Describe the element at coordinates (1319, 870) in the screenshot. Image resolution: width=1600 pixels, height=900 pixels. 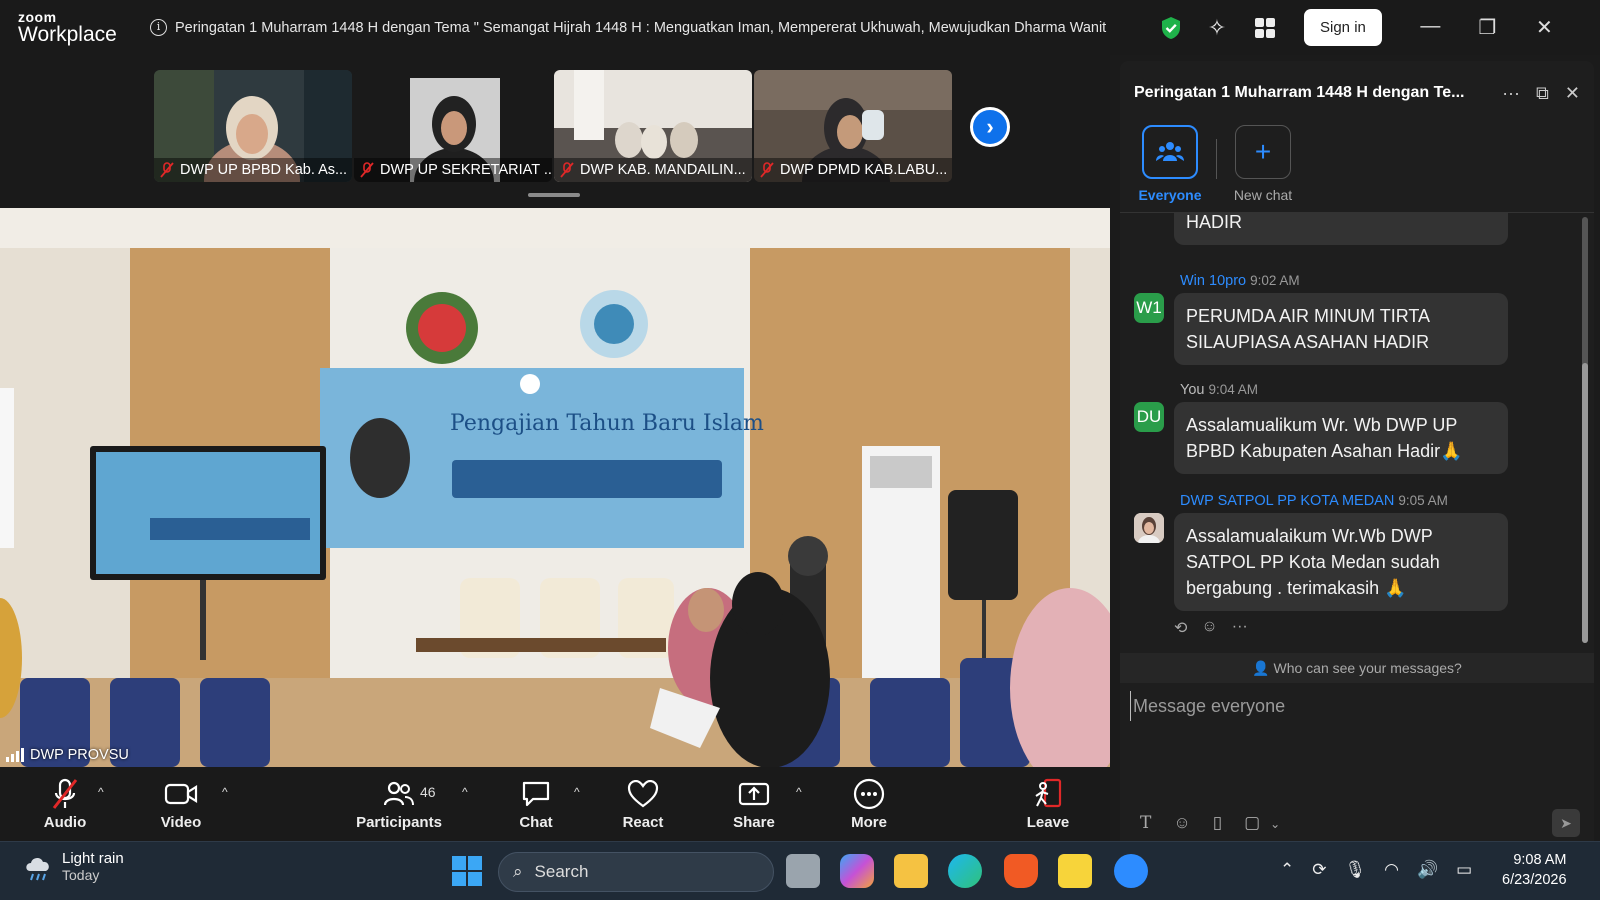
I see `sync-icon: ⟳` at that location.